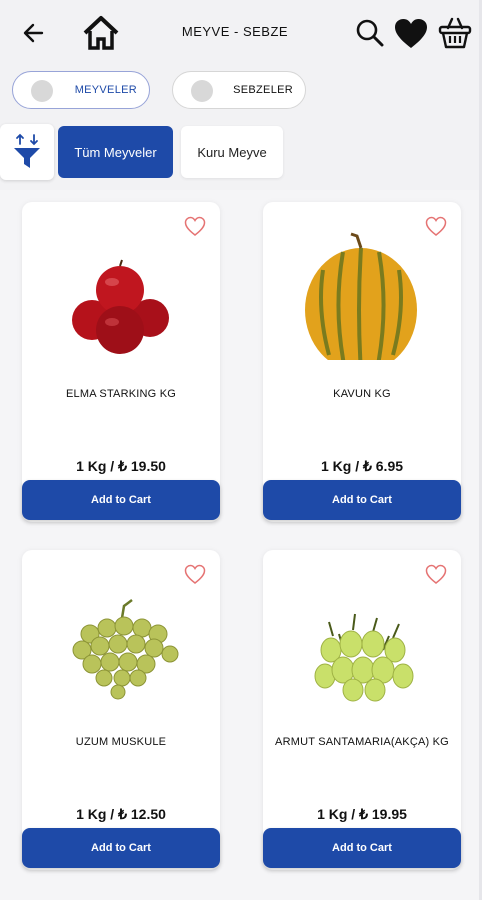 The width and height of the screenshot is (482, 900). Describe the element at coordinates (362, 742) in the screenshot. I see `product-name: ARMUT SANTAMARIA(AKÇA) KG` at that location.